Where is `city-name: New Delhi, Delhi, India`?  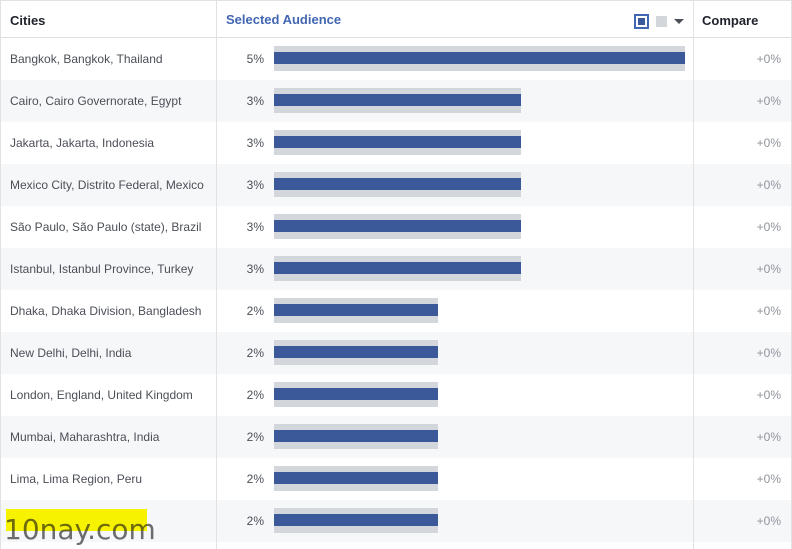
city-name: New Delhi, Delhi, India is located at coordinates (71, 353).